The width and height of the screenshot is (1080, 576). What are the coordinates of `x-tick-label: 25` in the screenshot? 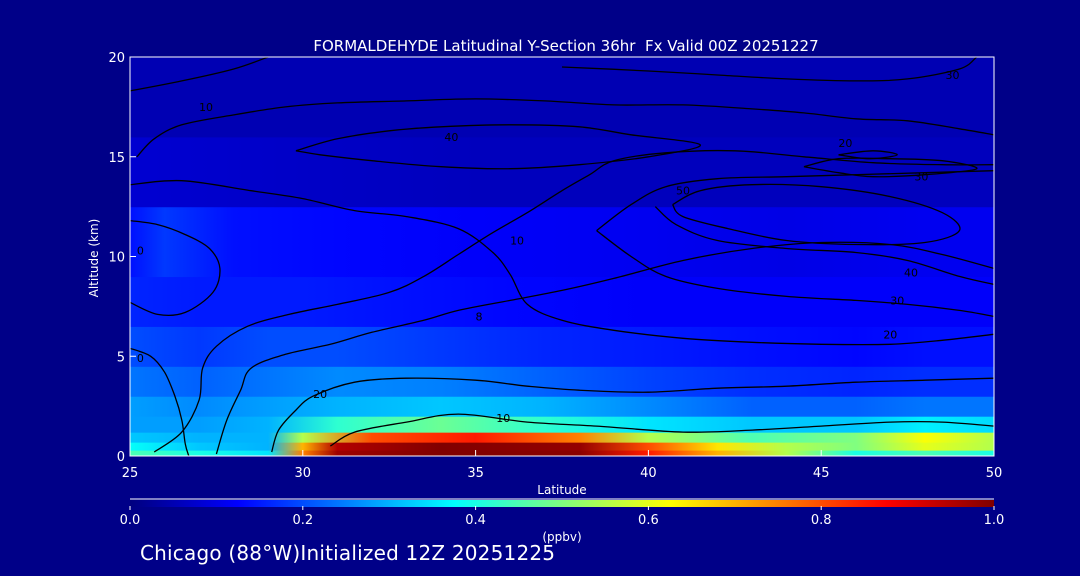 It's located at (130, 473).